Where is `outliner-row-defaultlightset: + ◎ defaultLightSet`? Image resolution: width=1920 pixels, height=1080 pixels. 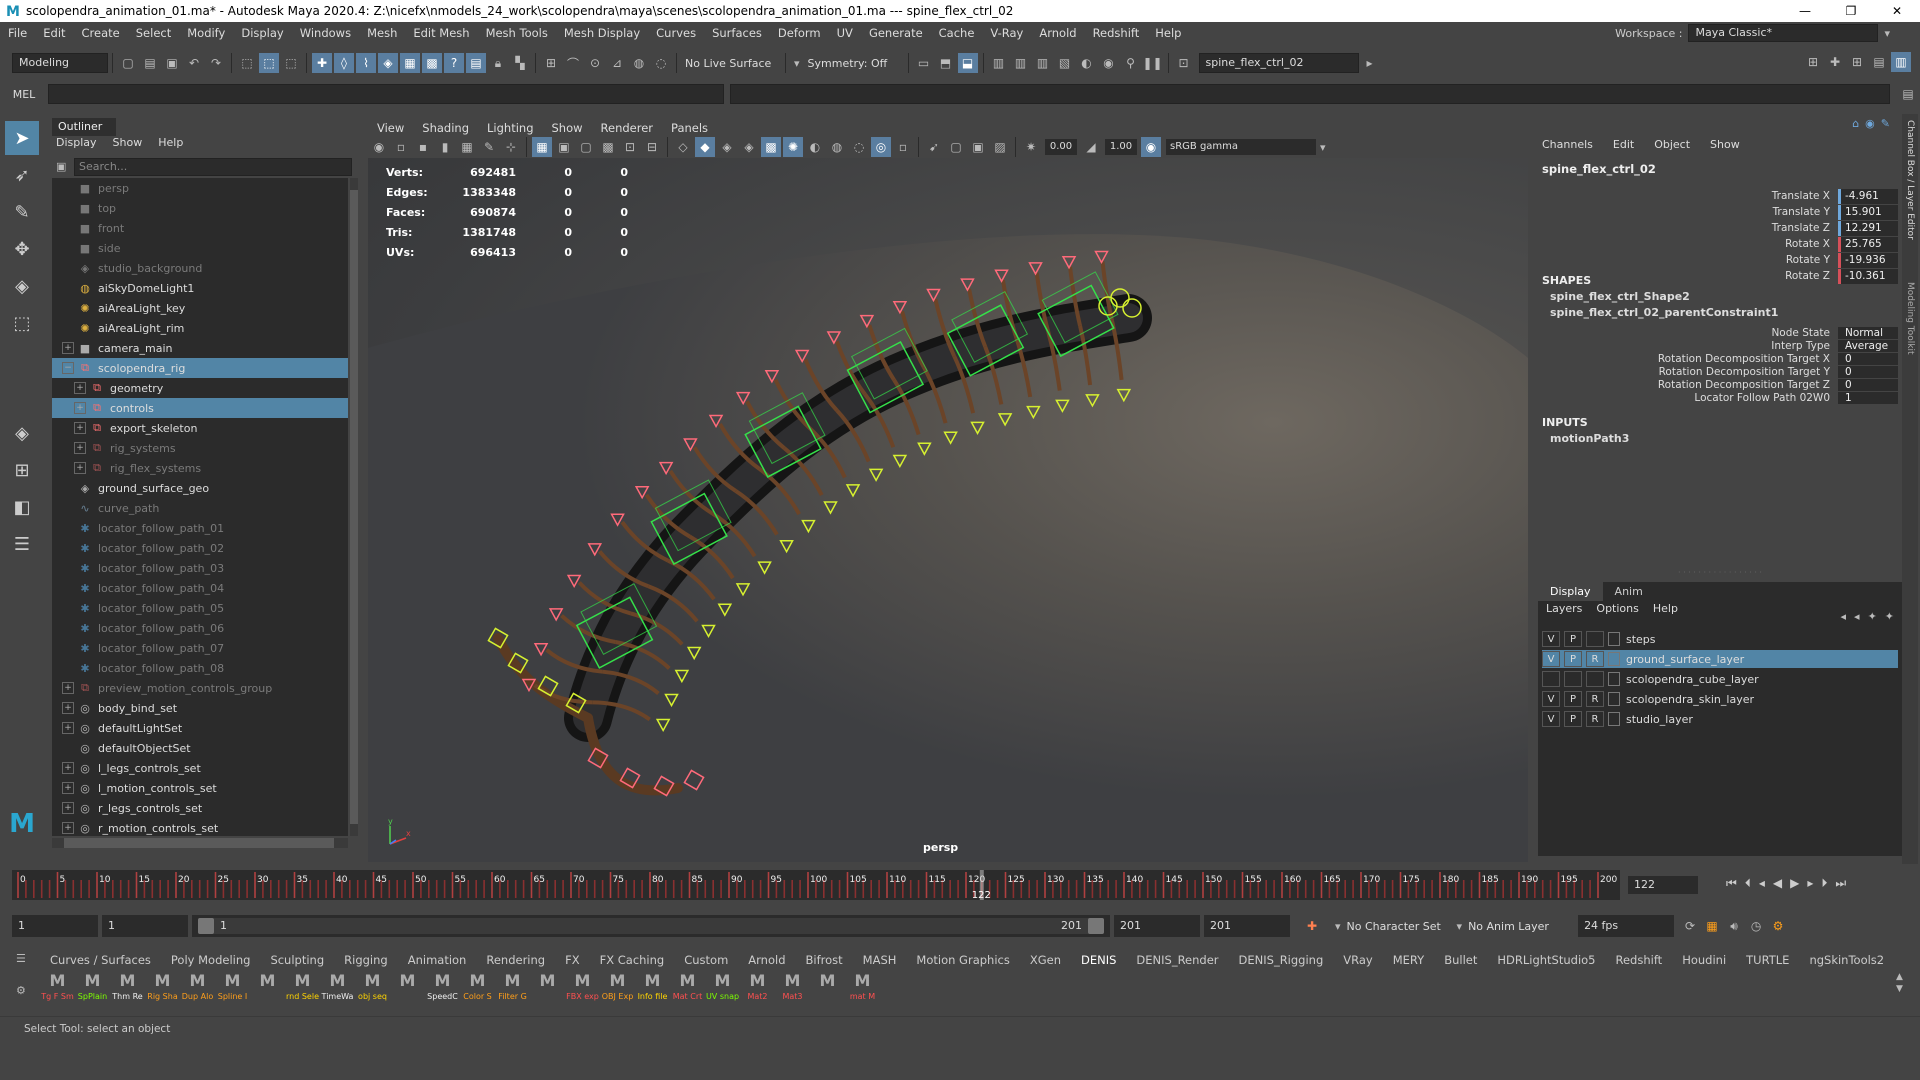 outliner-row-defaultlightset: + ◎ defaultLightSet is located at coordinates (200, 728).